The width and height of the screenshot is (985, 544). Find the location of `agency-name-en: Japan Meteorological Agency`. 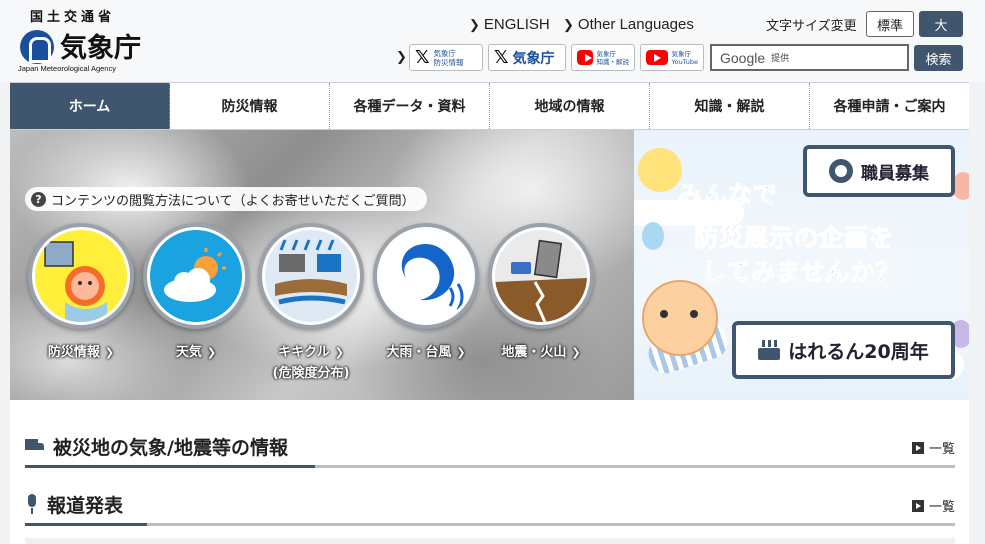

agency-name-en: Japan Meteorological Agency is located at coordinates (67, 68).